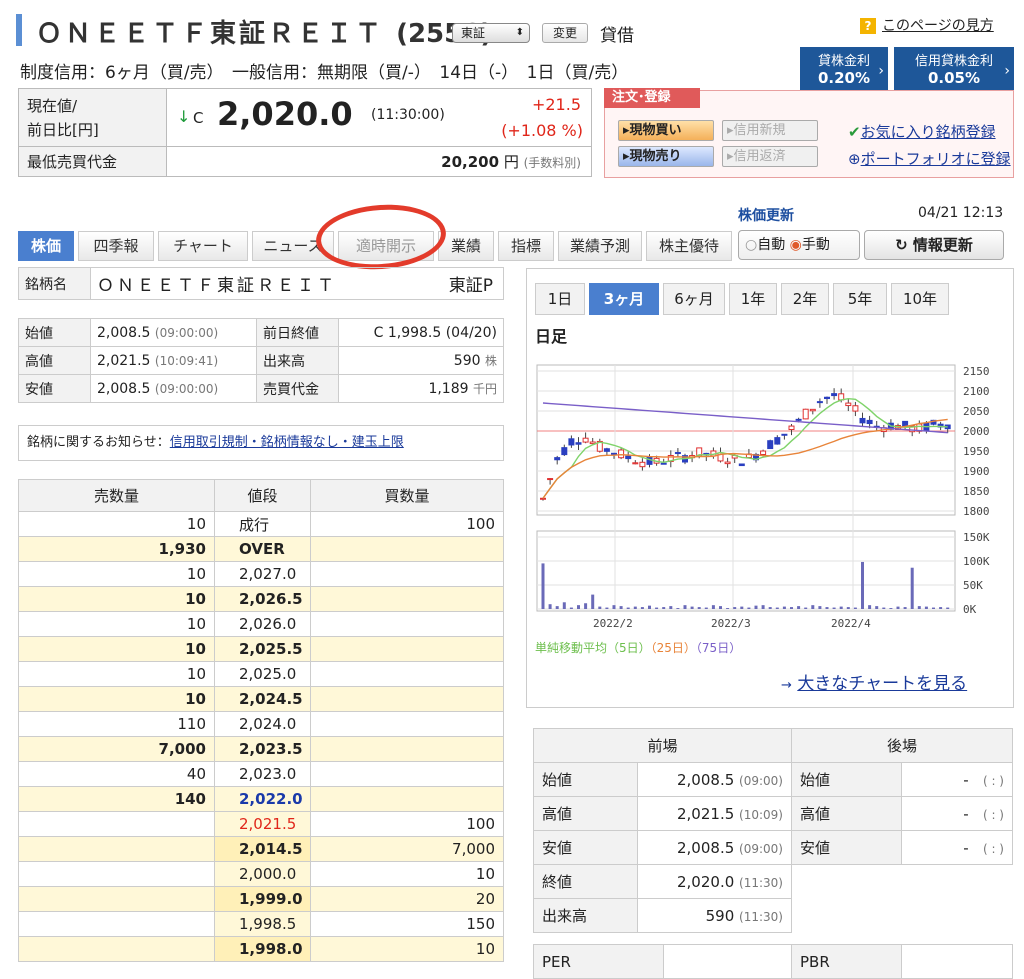  Describe the element at coordinates (638, 648) in the screenshot. I see `chart-legend: 単純移動平均（5日）（25日）（75日）` at that location.